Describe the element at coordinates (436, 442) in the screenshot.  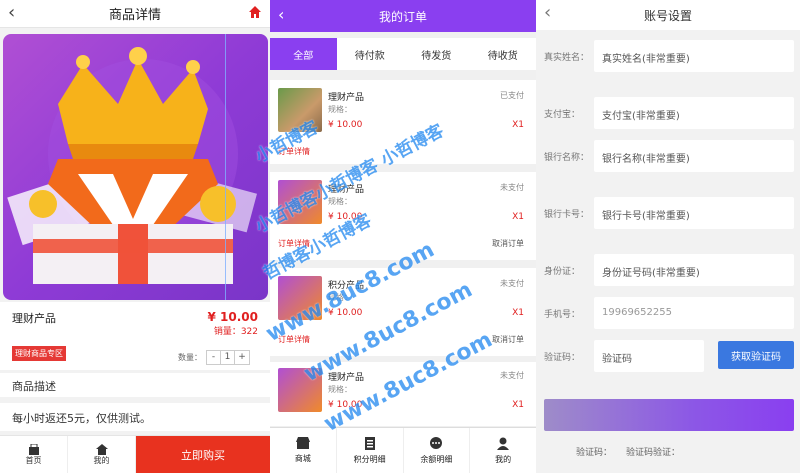
I see `chat-icon` at that location.